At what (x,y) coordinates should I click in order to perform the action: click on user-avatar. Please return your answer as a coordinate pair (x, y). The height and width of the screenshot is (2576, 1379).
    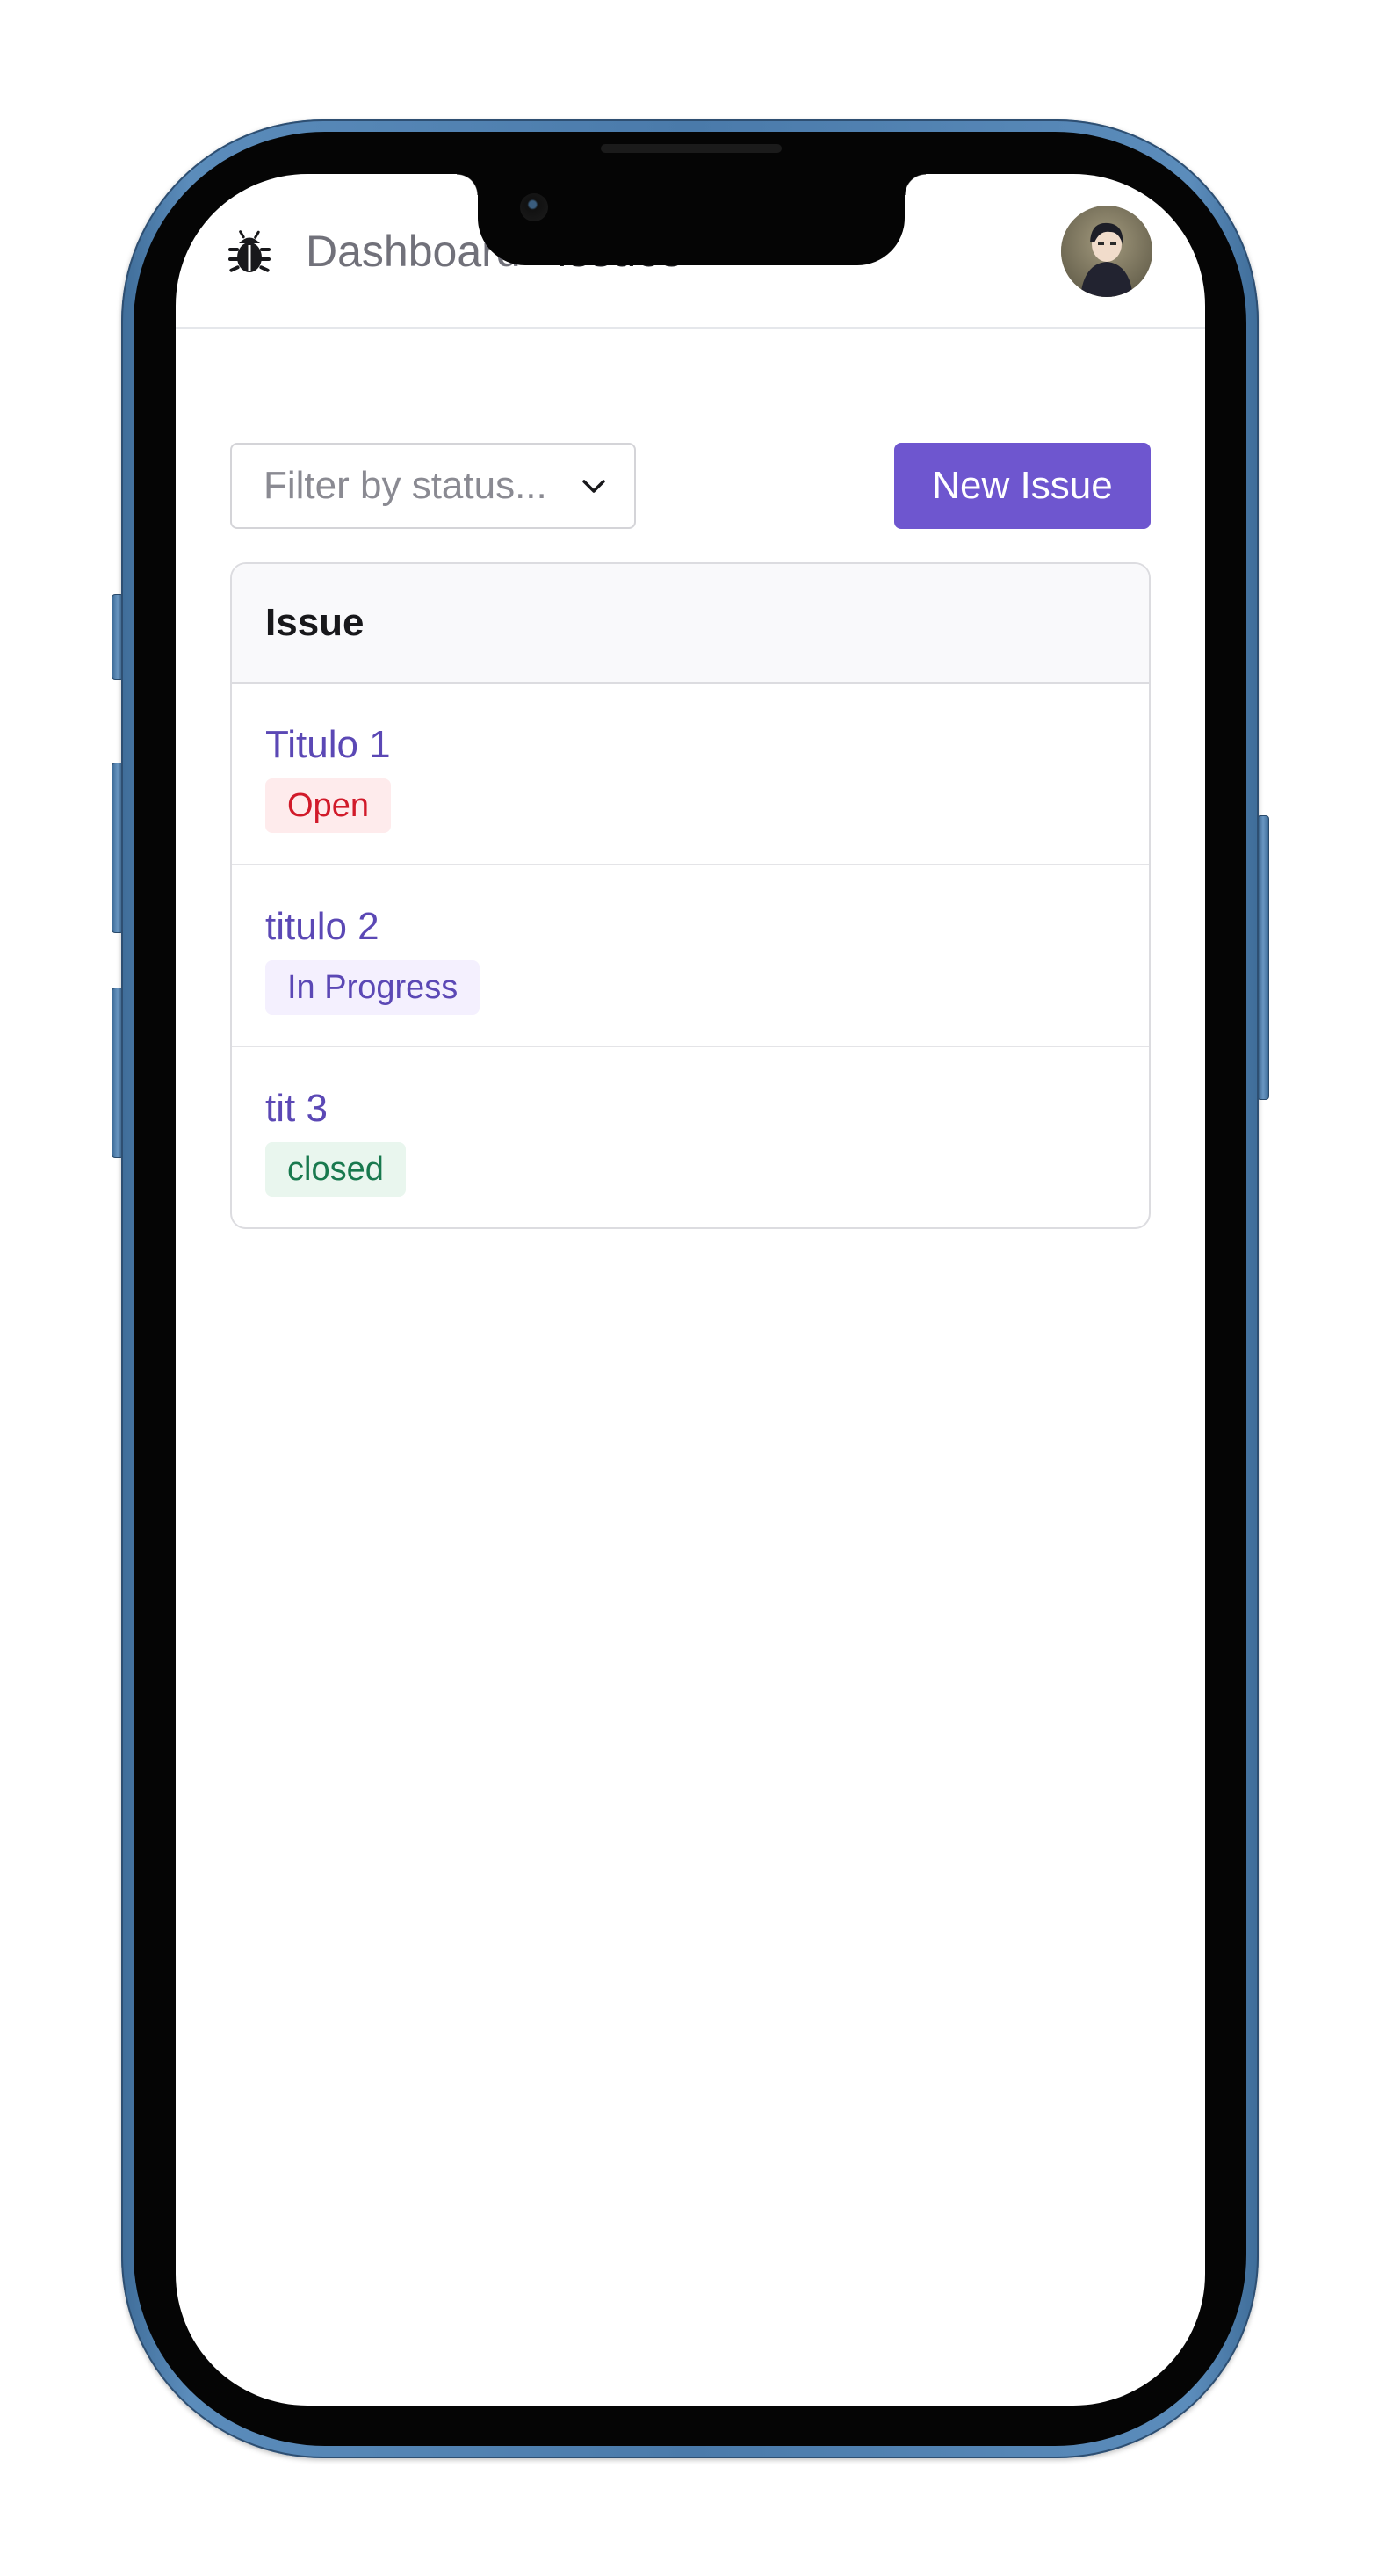
    Looking at the image, I should click on (1106, 251).